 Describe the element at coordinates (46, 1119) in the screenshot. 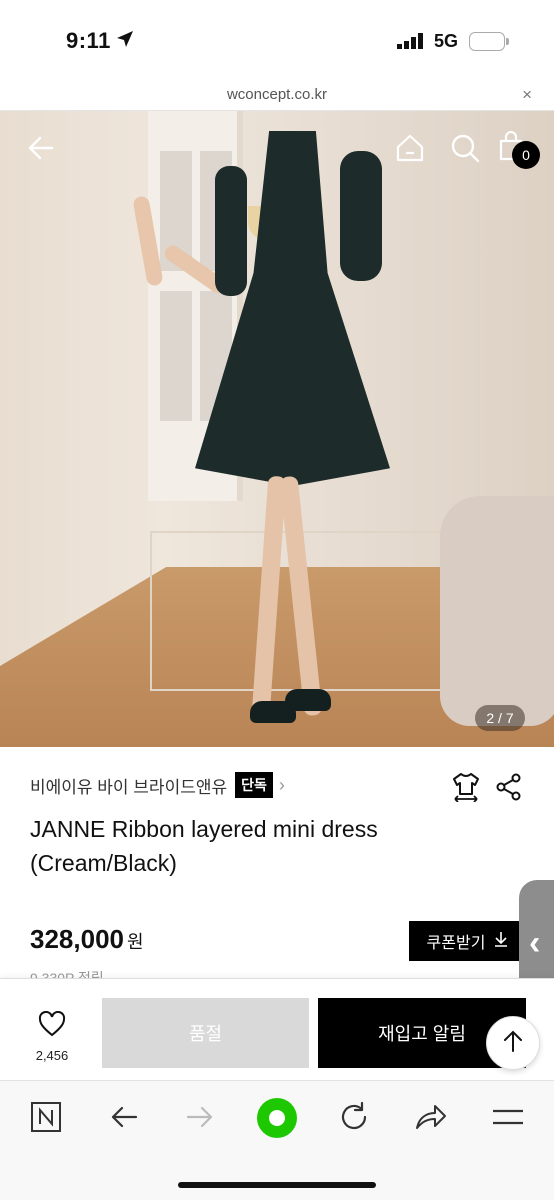

I see `naver-n-icon` at that location.